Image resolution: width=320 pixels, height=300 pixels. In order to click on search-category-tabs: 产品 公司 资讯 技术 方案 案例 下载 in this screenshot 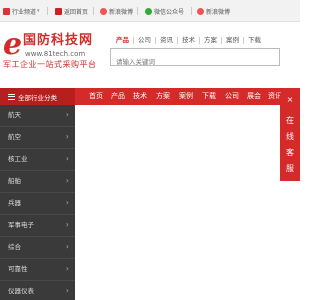, I will do `click(188, 40)`.